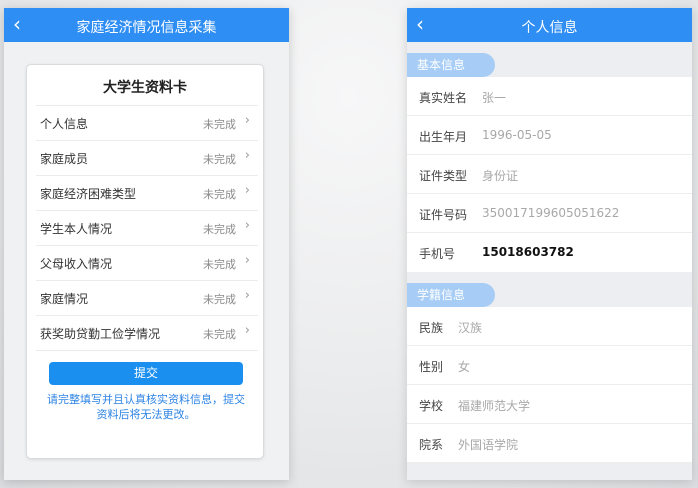 This screenshot has height=488, width=698. Describe the element at coordinates (146, 373) in the screenshot. I see `submit-button: 提交` at that location.